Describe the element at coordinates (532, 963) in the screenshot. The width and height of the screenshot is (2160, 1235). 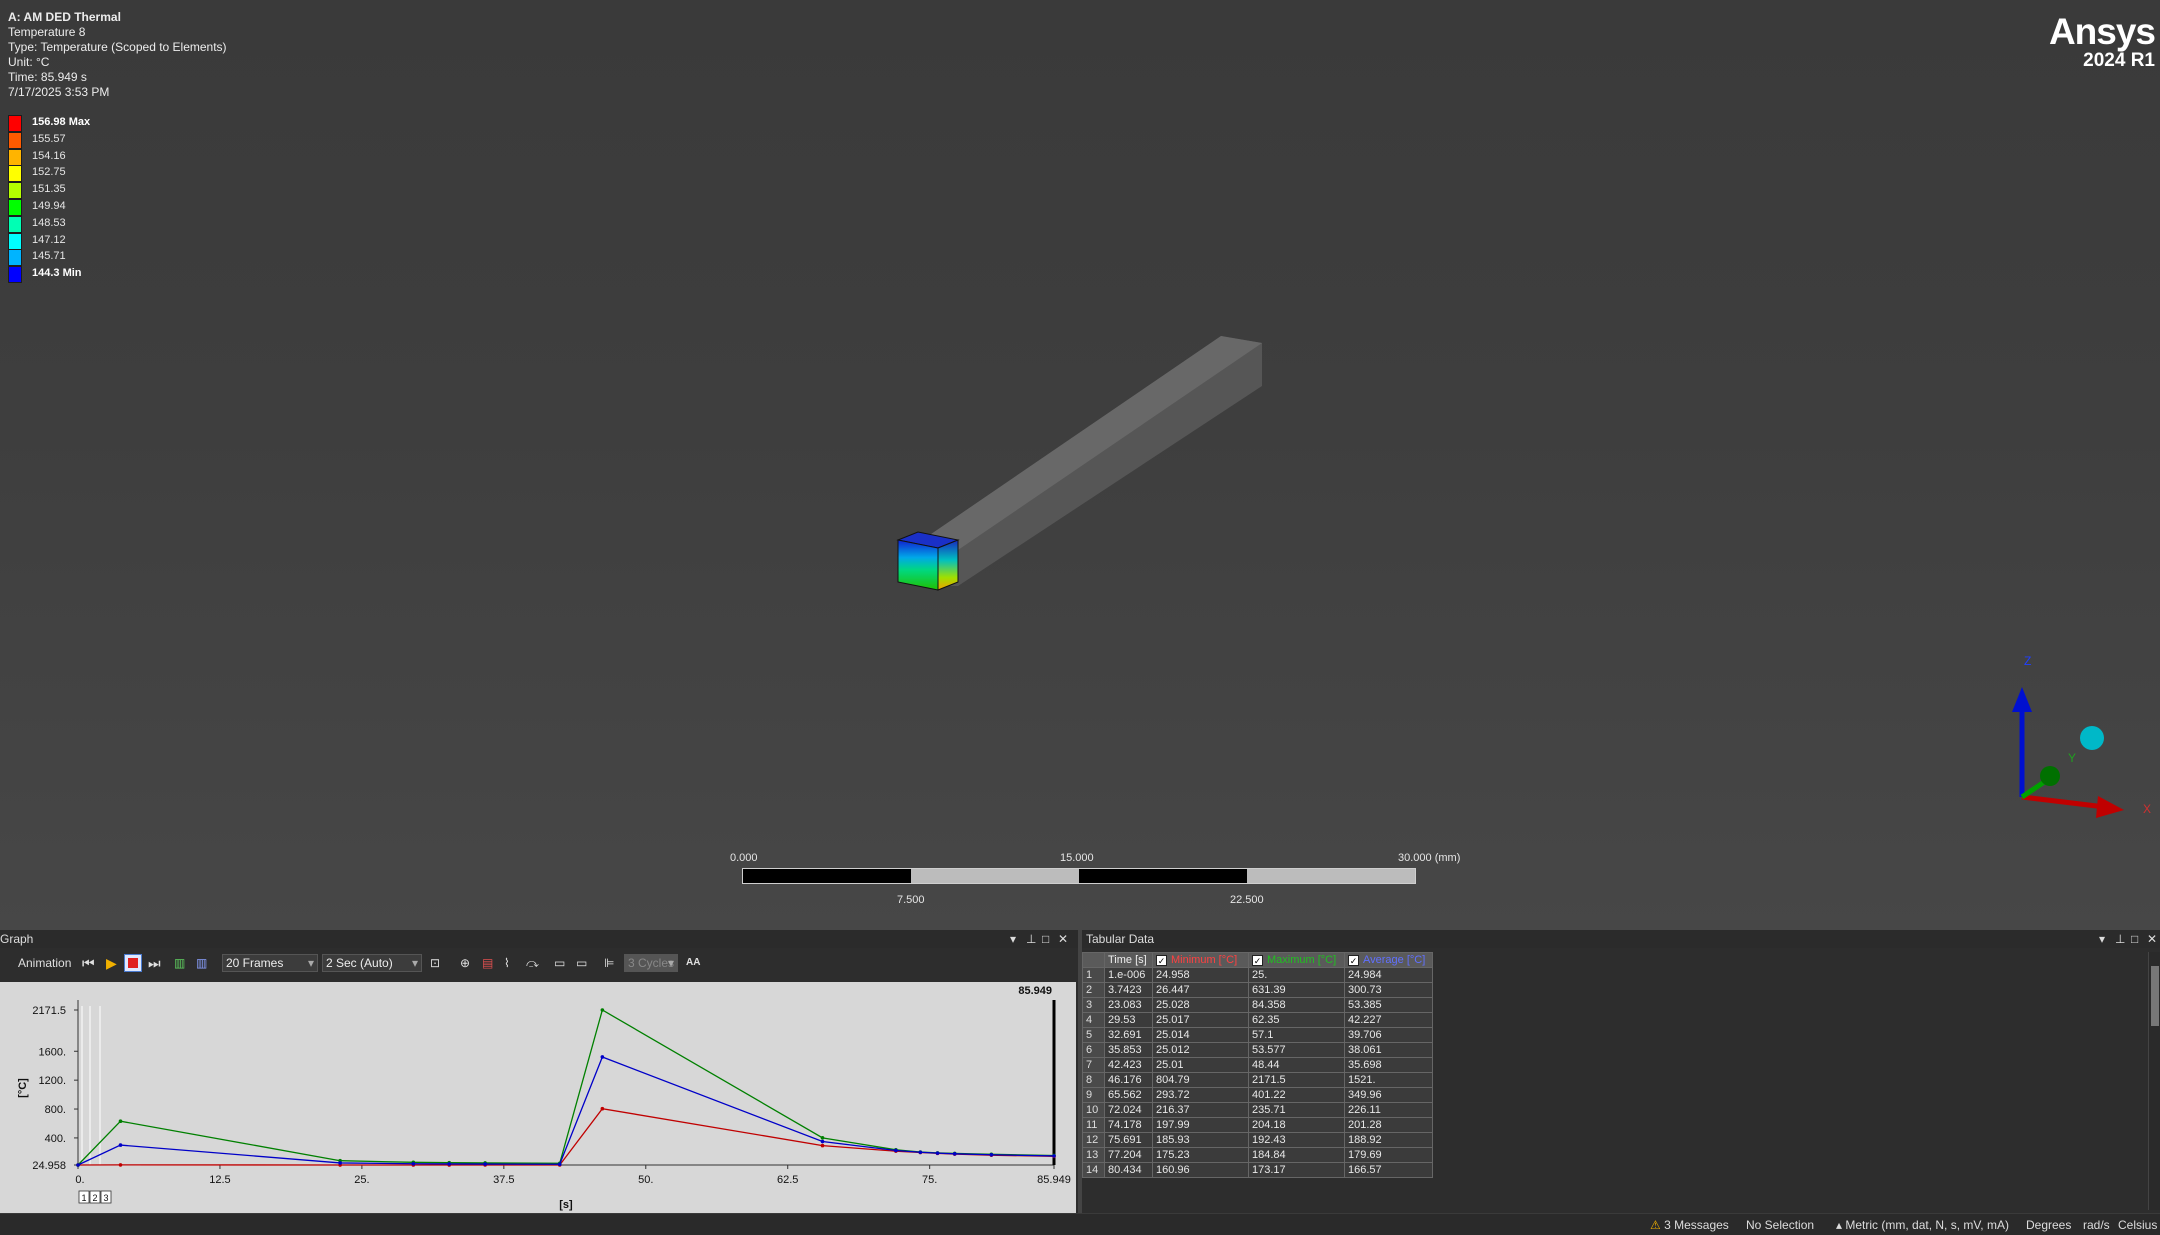
I see `export-icon: ⤼` at that location.